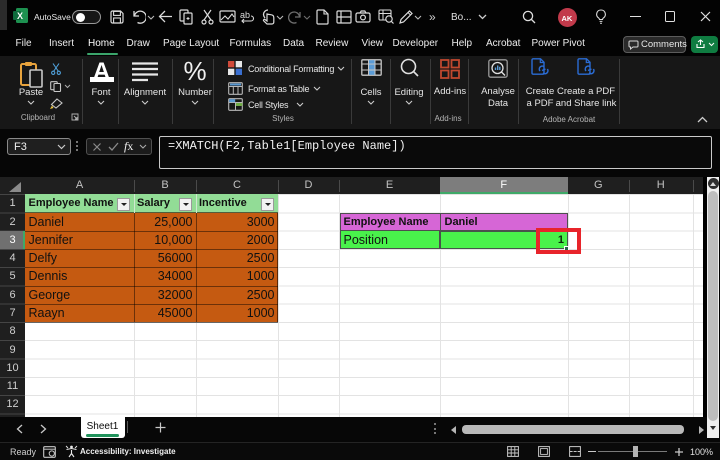 This screenshot has height=460, width=720. I want to click on svg-text: ab, so click(245, 15).